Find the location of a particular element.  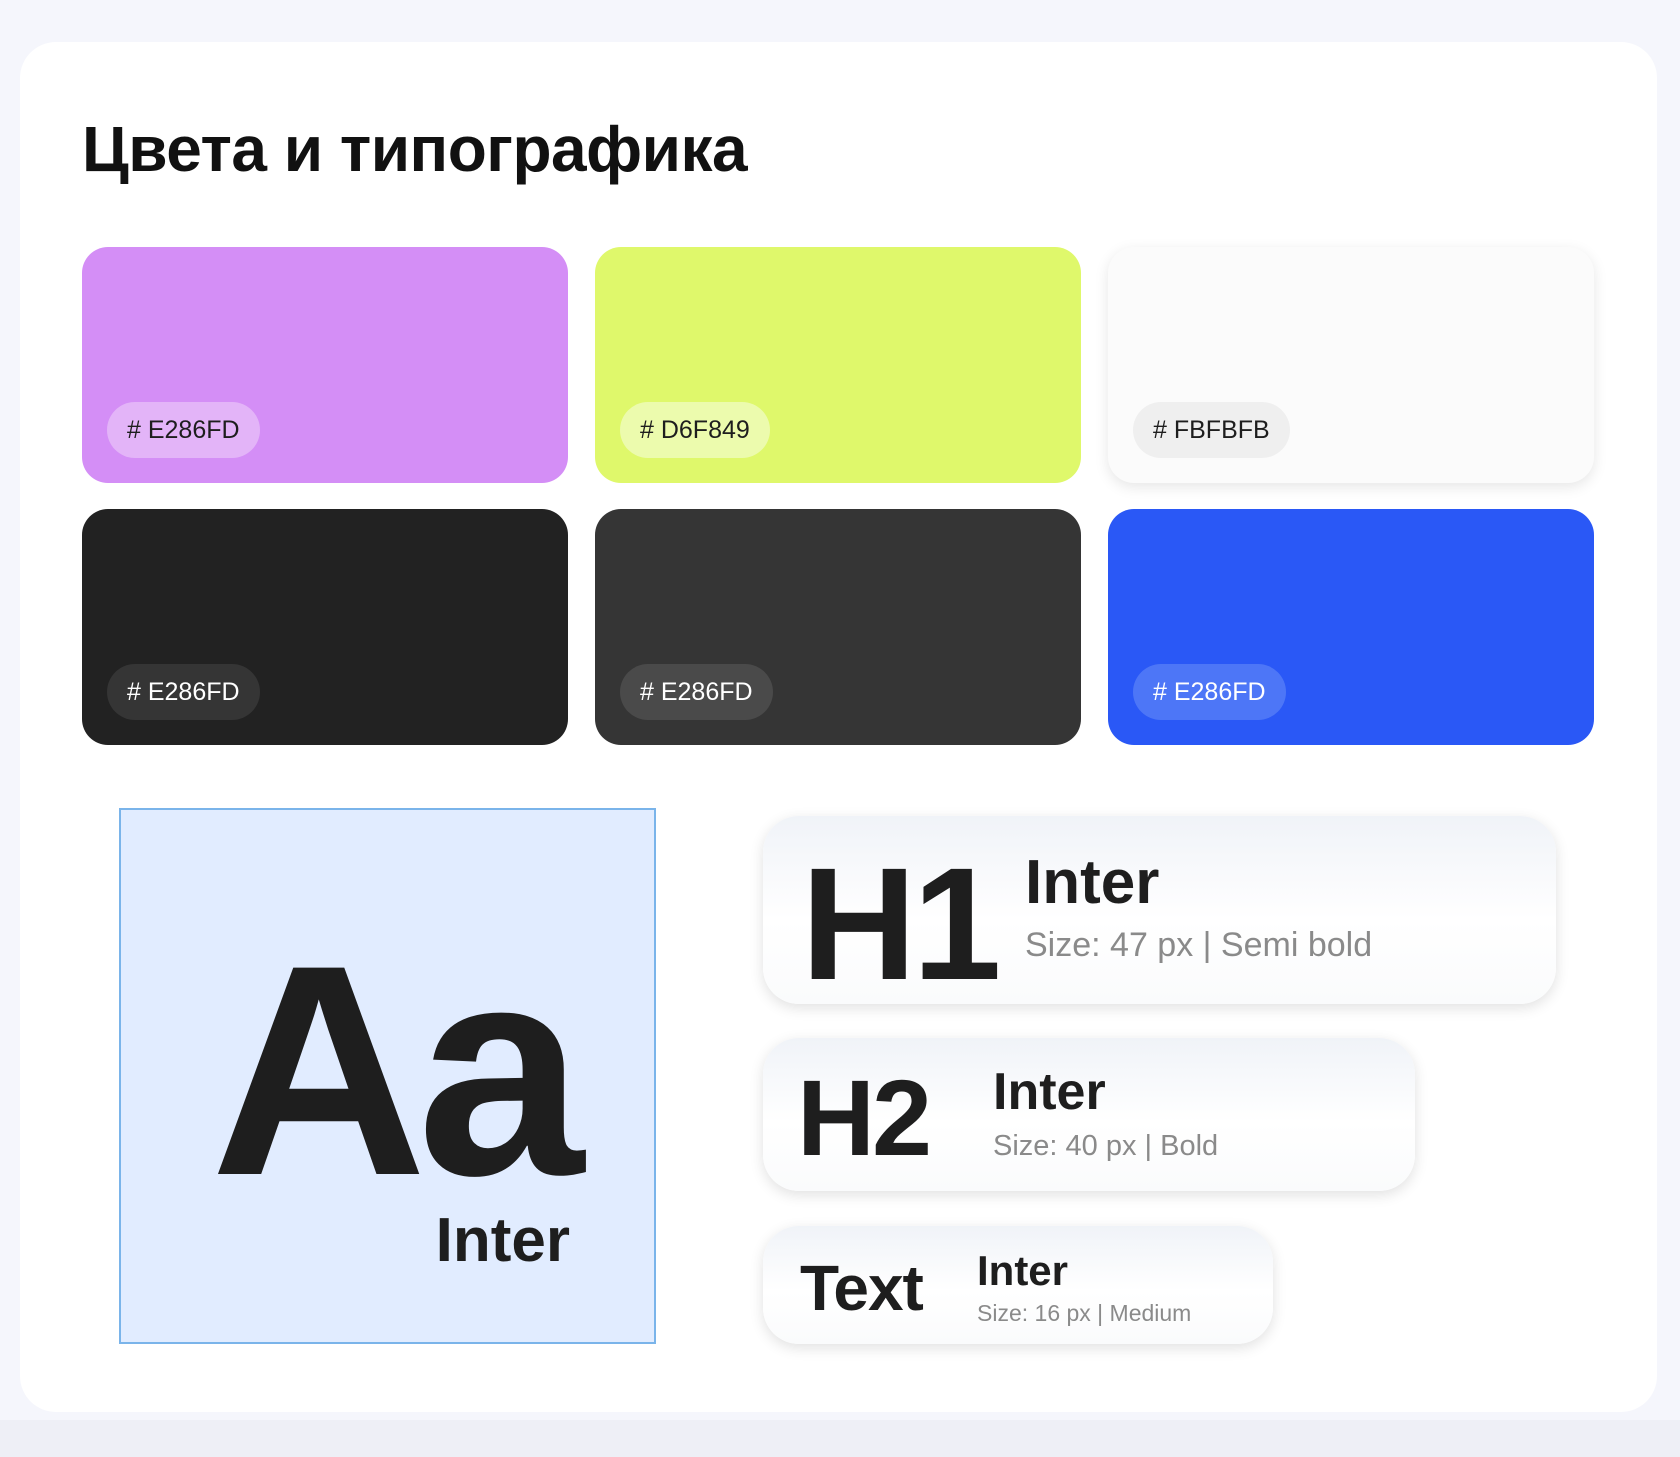

bottom-strip is located at coordinates (840, 1438).